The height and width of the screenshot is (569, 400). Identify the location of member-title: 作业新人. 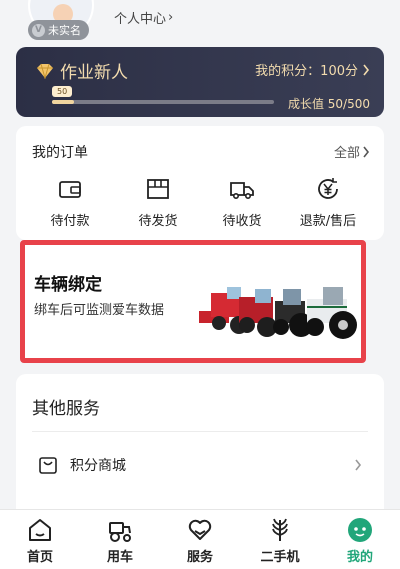
(94, 73).